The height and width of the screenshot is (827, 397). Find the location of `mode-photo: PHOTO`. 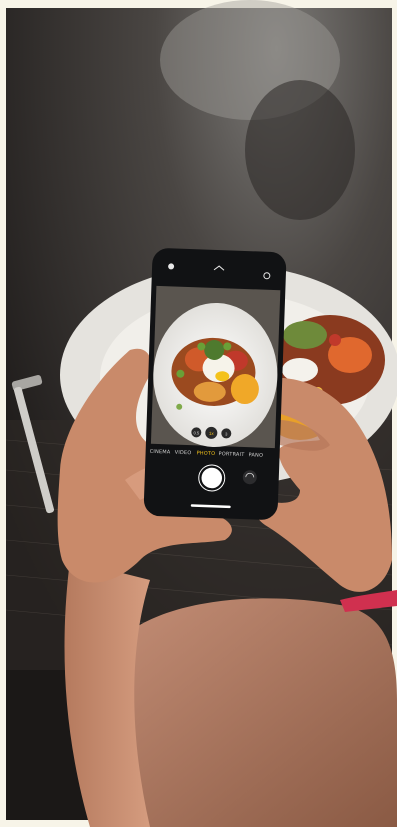

mode-photo: PHOTO is located at coordinates (205, 453).